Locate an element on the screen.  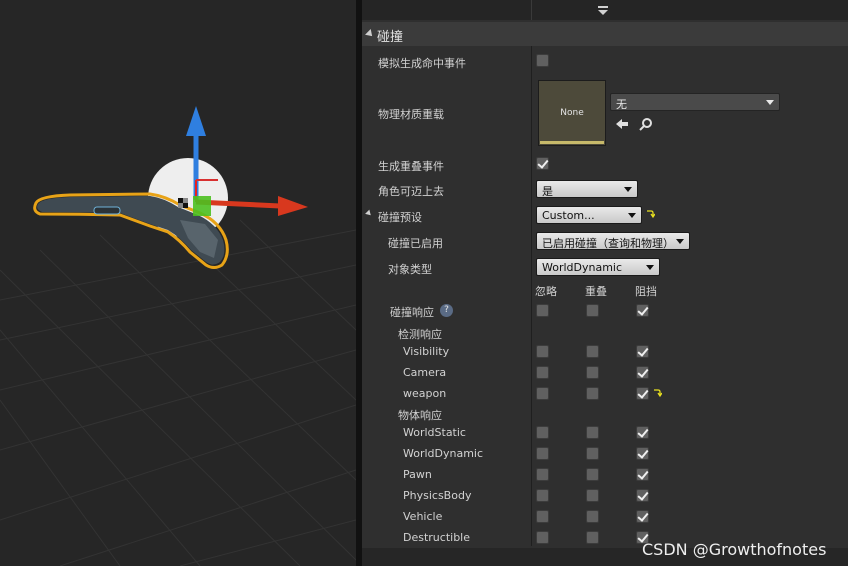
object-item-label: Pawn is located at coordinates (417, 474).